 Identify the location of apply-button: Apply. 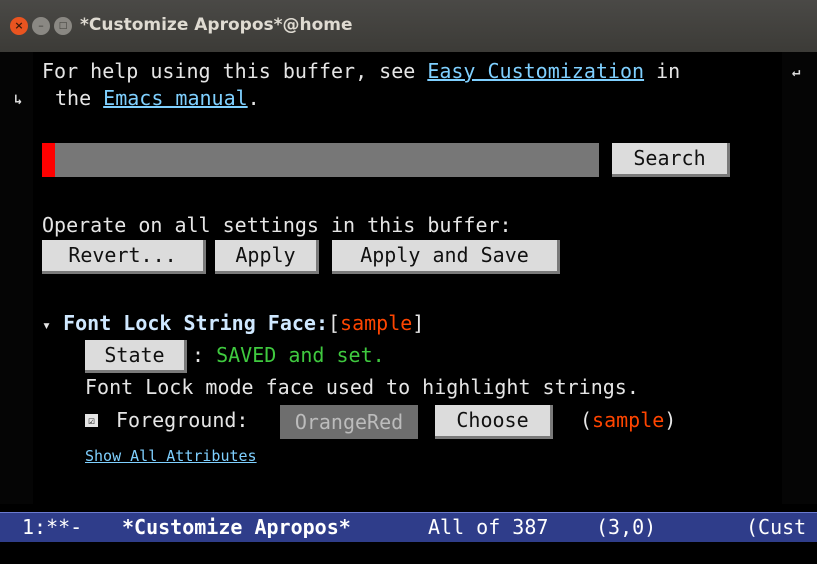
(267, 257).